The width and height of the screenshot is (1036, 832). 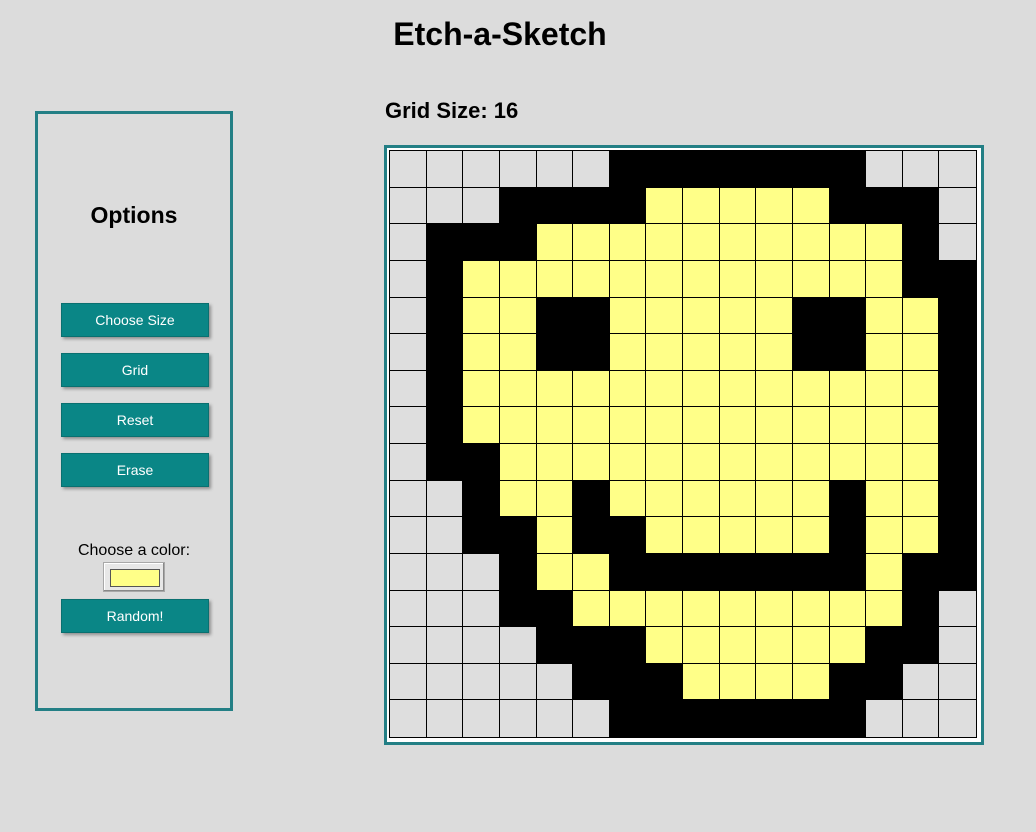 I want to click on erase-button: Erase, so click(x=135, y=470).